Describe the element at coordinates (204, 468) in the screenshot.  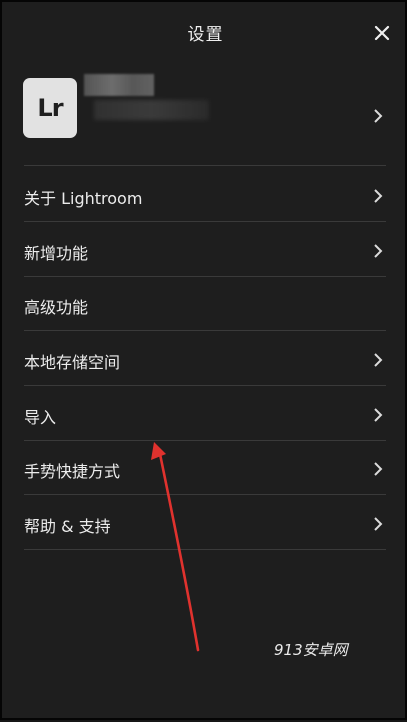
I see `menu-item-gesture-shortcuts: 手势快捷方式` at that location.